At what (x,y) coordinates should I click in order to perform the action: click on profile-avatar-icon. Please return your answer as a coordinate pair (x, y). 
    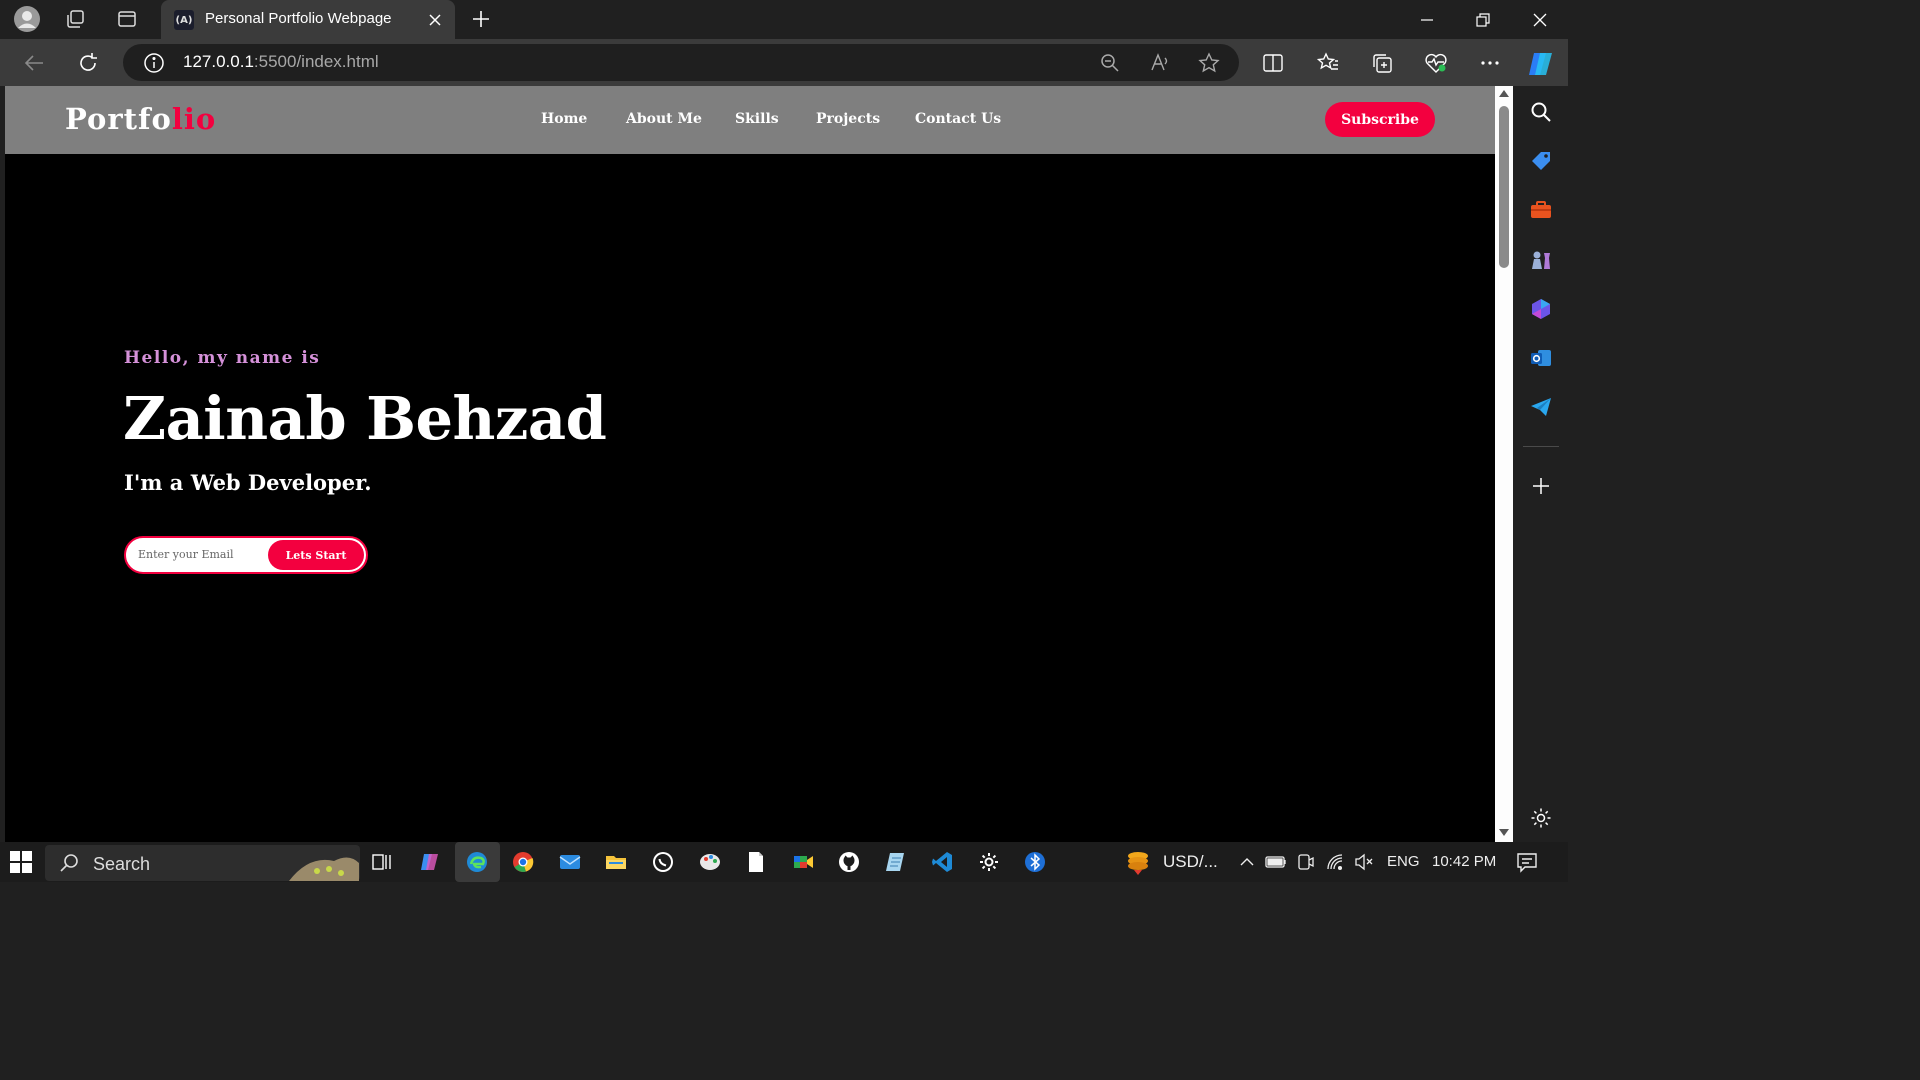
    Looking at the image, I should click on (27, 19).